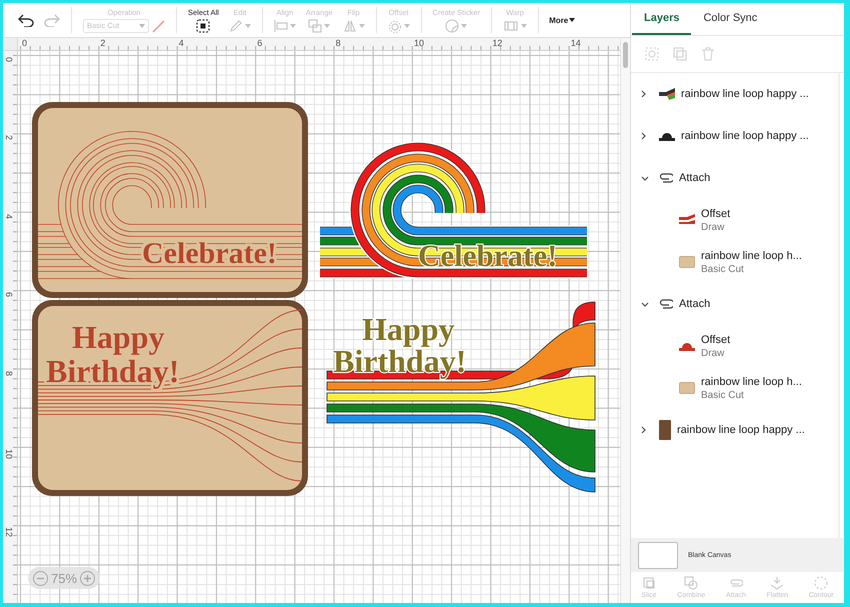  What do you see at coordinates (452, 25) in the screenshot?
I see `sticker-icon` at bounding box center [452, 25].